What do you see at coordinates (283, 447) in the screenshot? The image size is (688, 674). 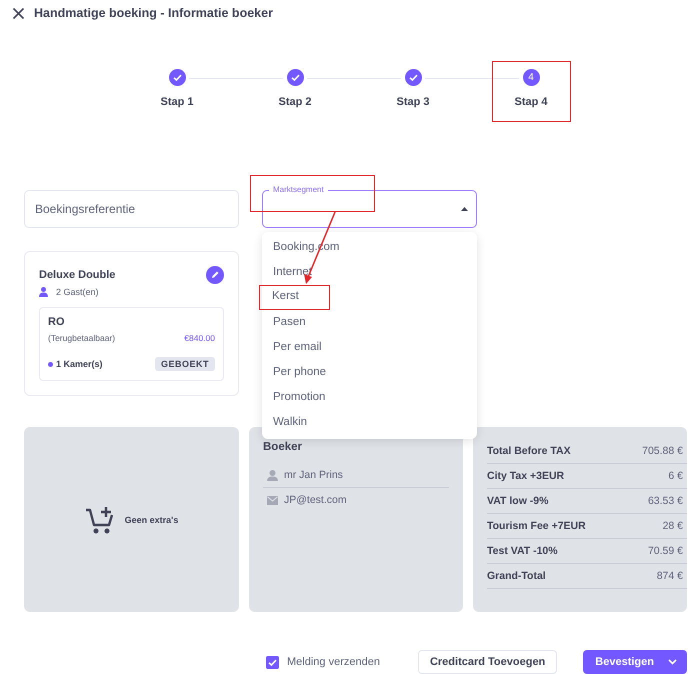 I see `panel-title: Boeker` at bounding box center [283, 447].